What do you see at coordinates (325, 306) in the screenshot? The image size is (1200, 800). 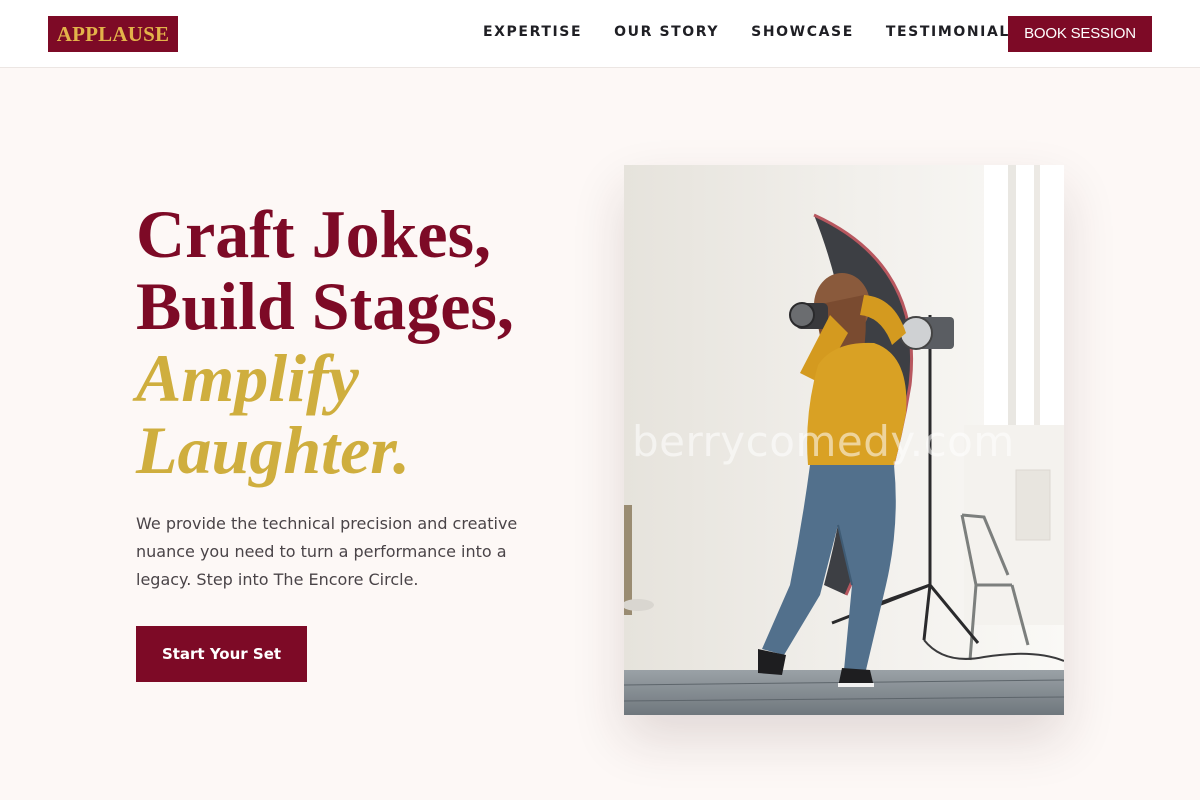 I see `hero-title-line-2: Build Stages,` at bounding box center [325, 306].